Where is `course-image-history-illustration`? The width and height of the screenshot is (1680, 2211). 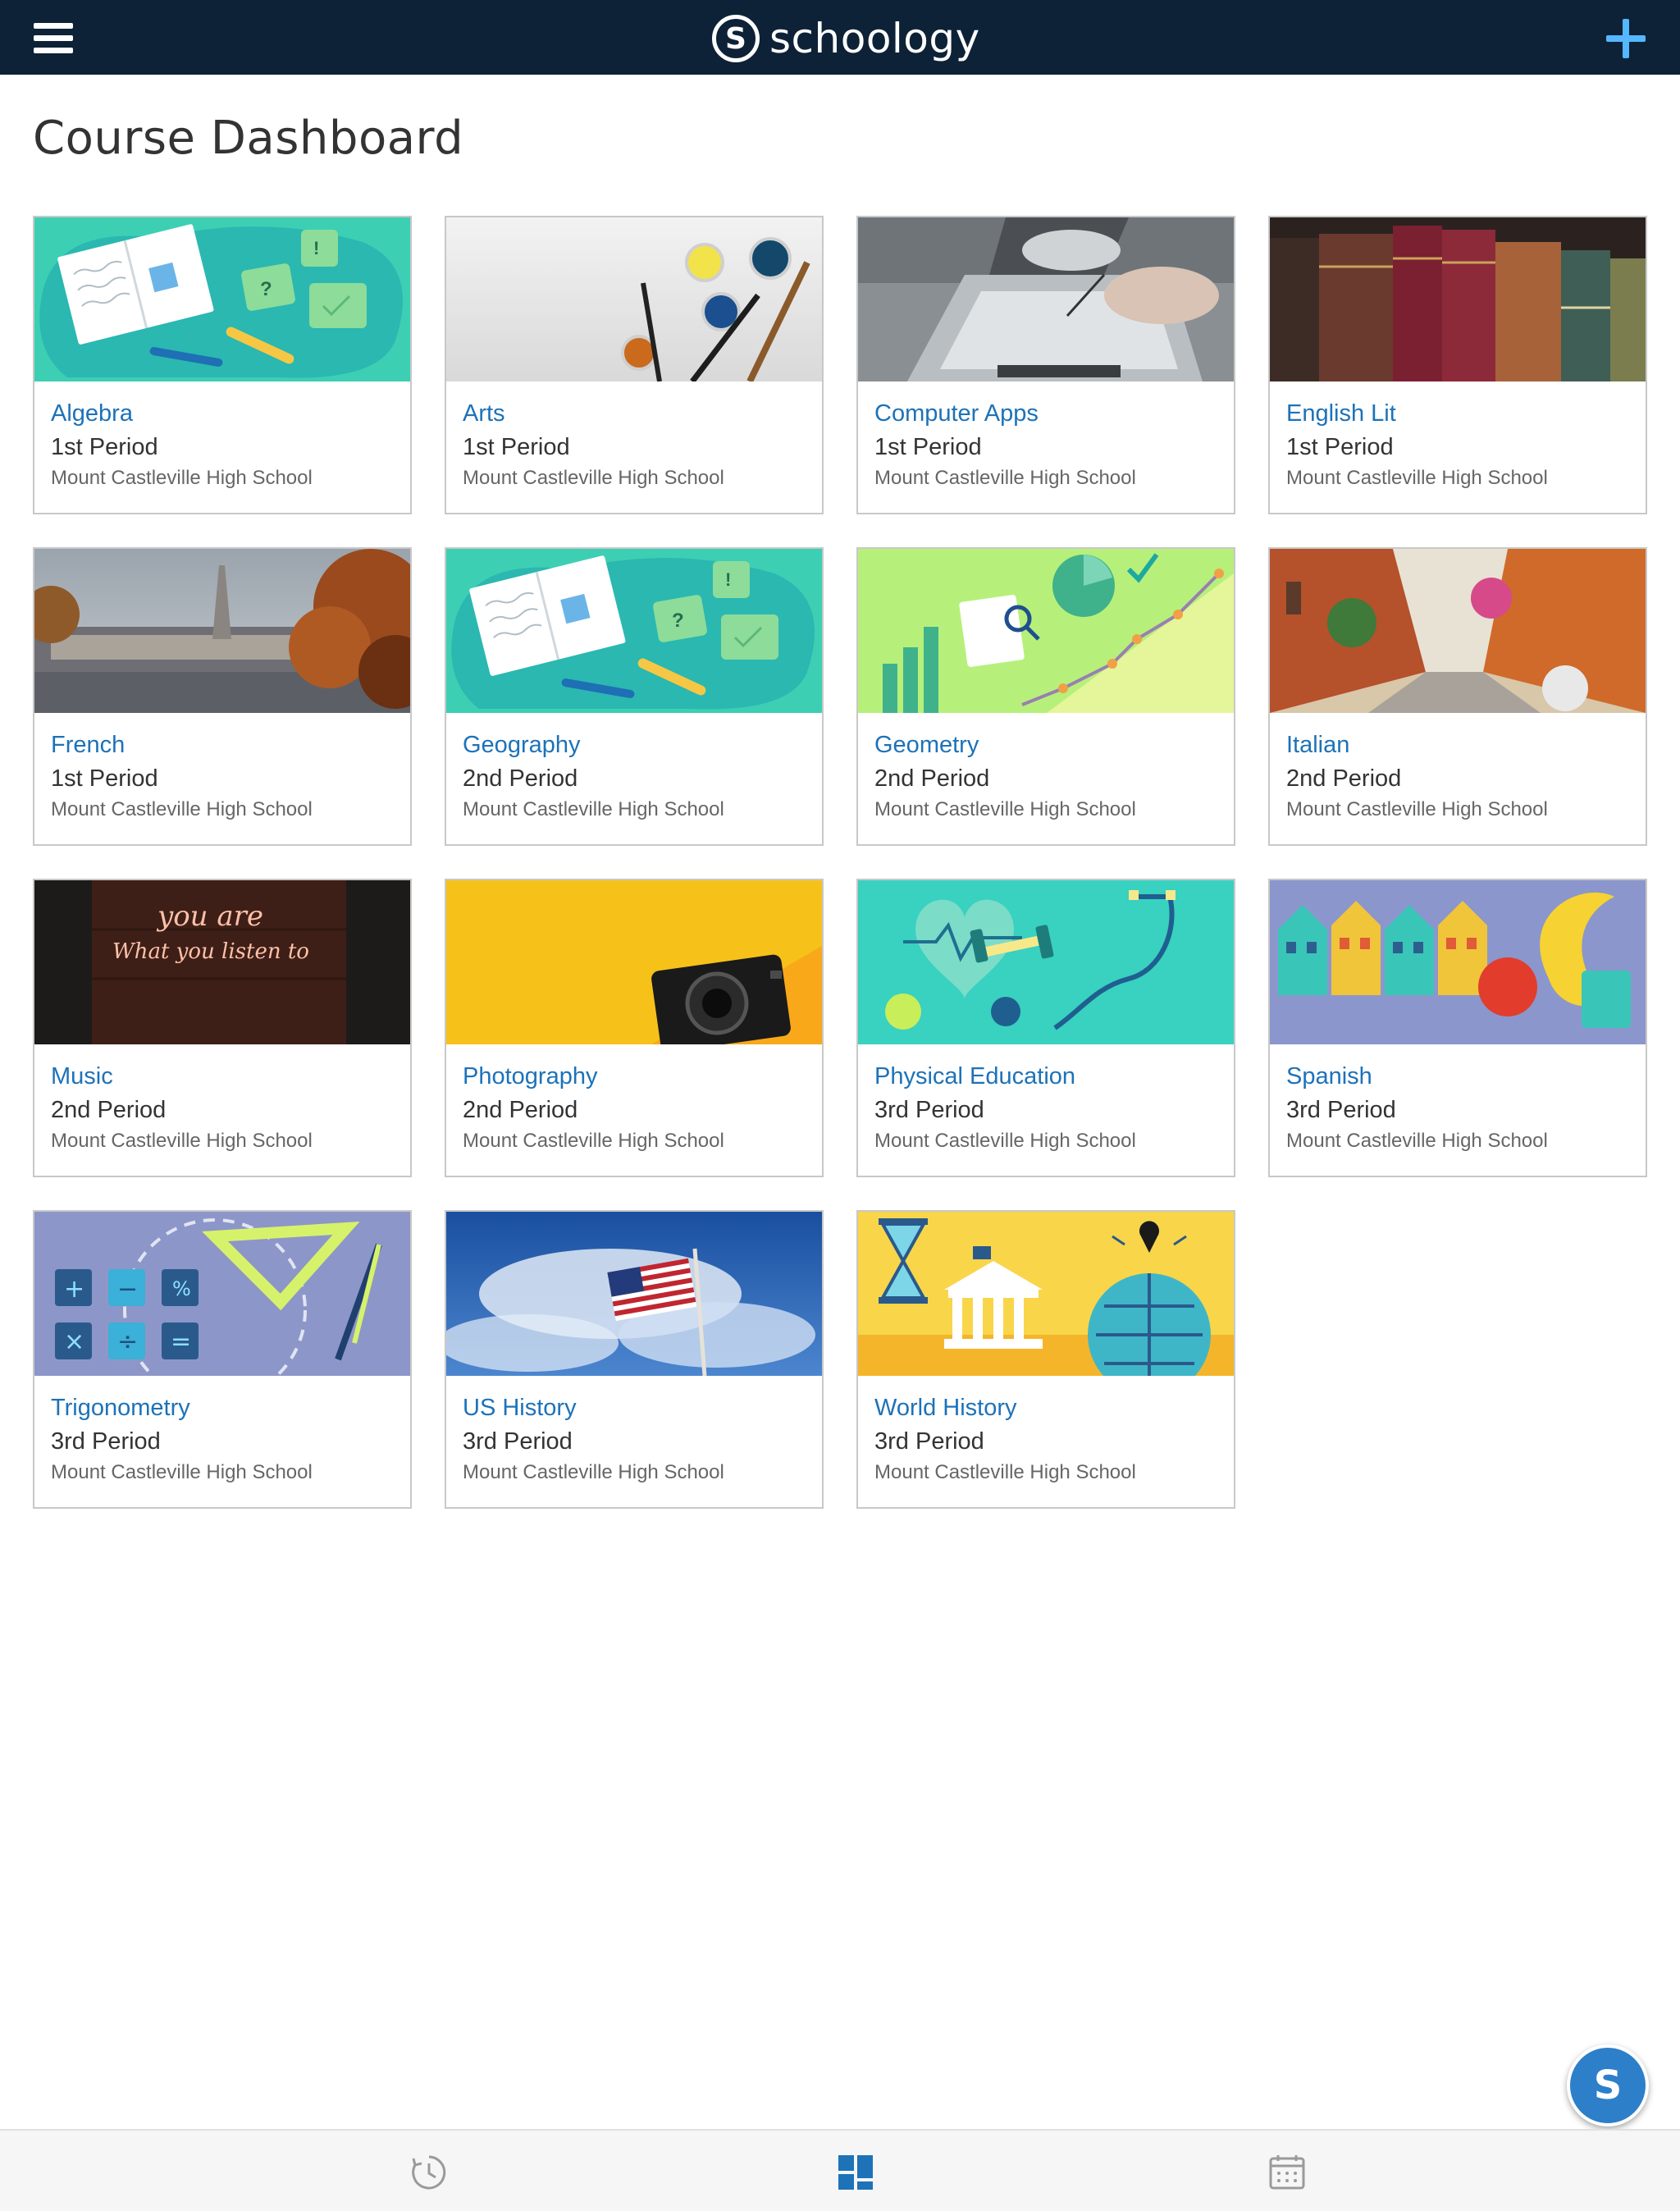 course-image-history-illustration is located at coordinates (1046, 1294).